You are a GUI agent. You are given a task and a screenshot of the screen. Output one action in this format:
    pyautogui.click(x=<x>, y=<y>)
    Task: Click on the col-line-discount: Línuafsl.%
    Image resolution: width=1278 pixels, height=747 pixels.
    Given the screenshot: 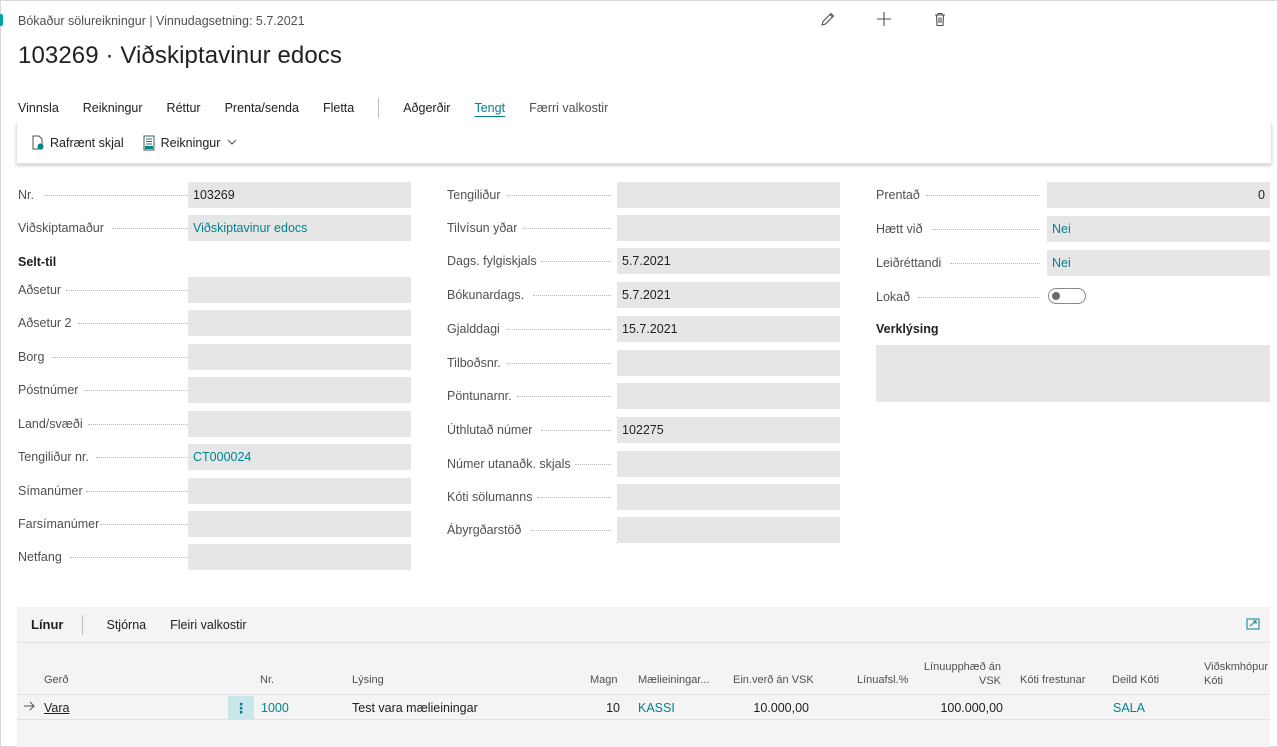 What is the action you would take?
    pyautogui.click(x=882, y=680)
    